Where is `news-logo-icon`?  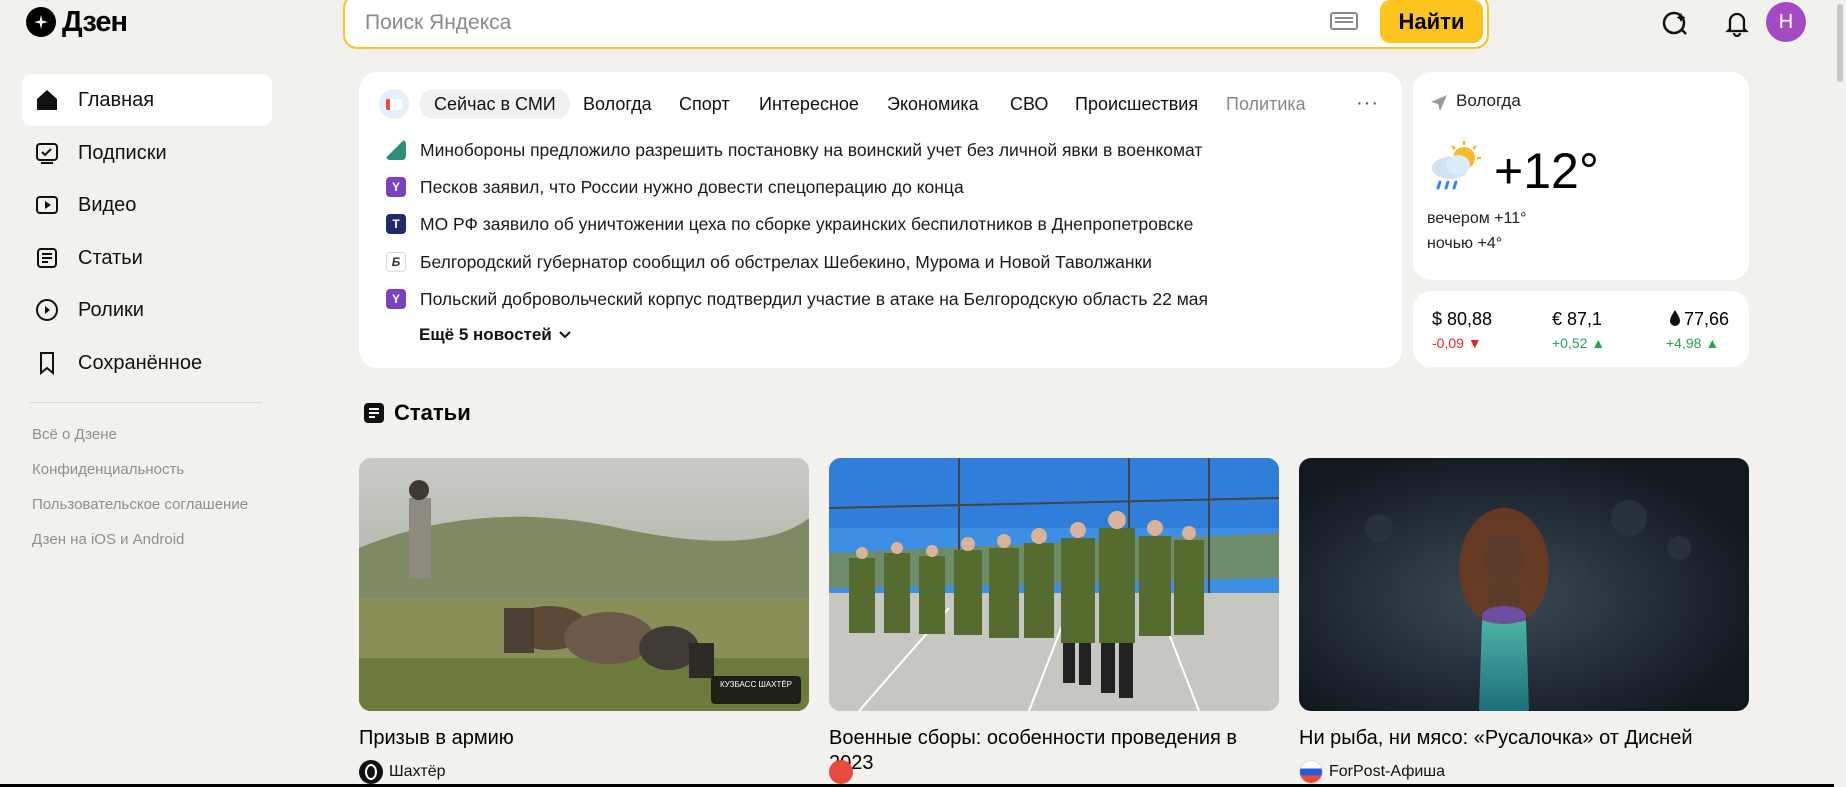 news-logo-icon is located at coordinates (394, 104).